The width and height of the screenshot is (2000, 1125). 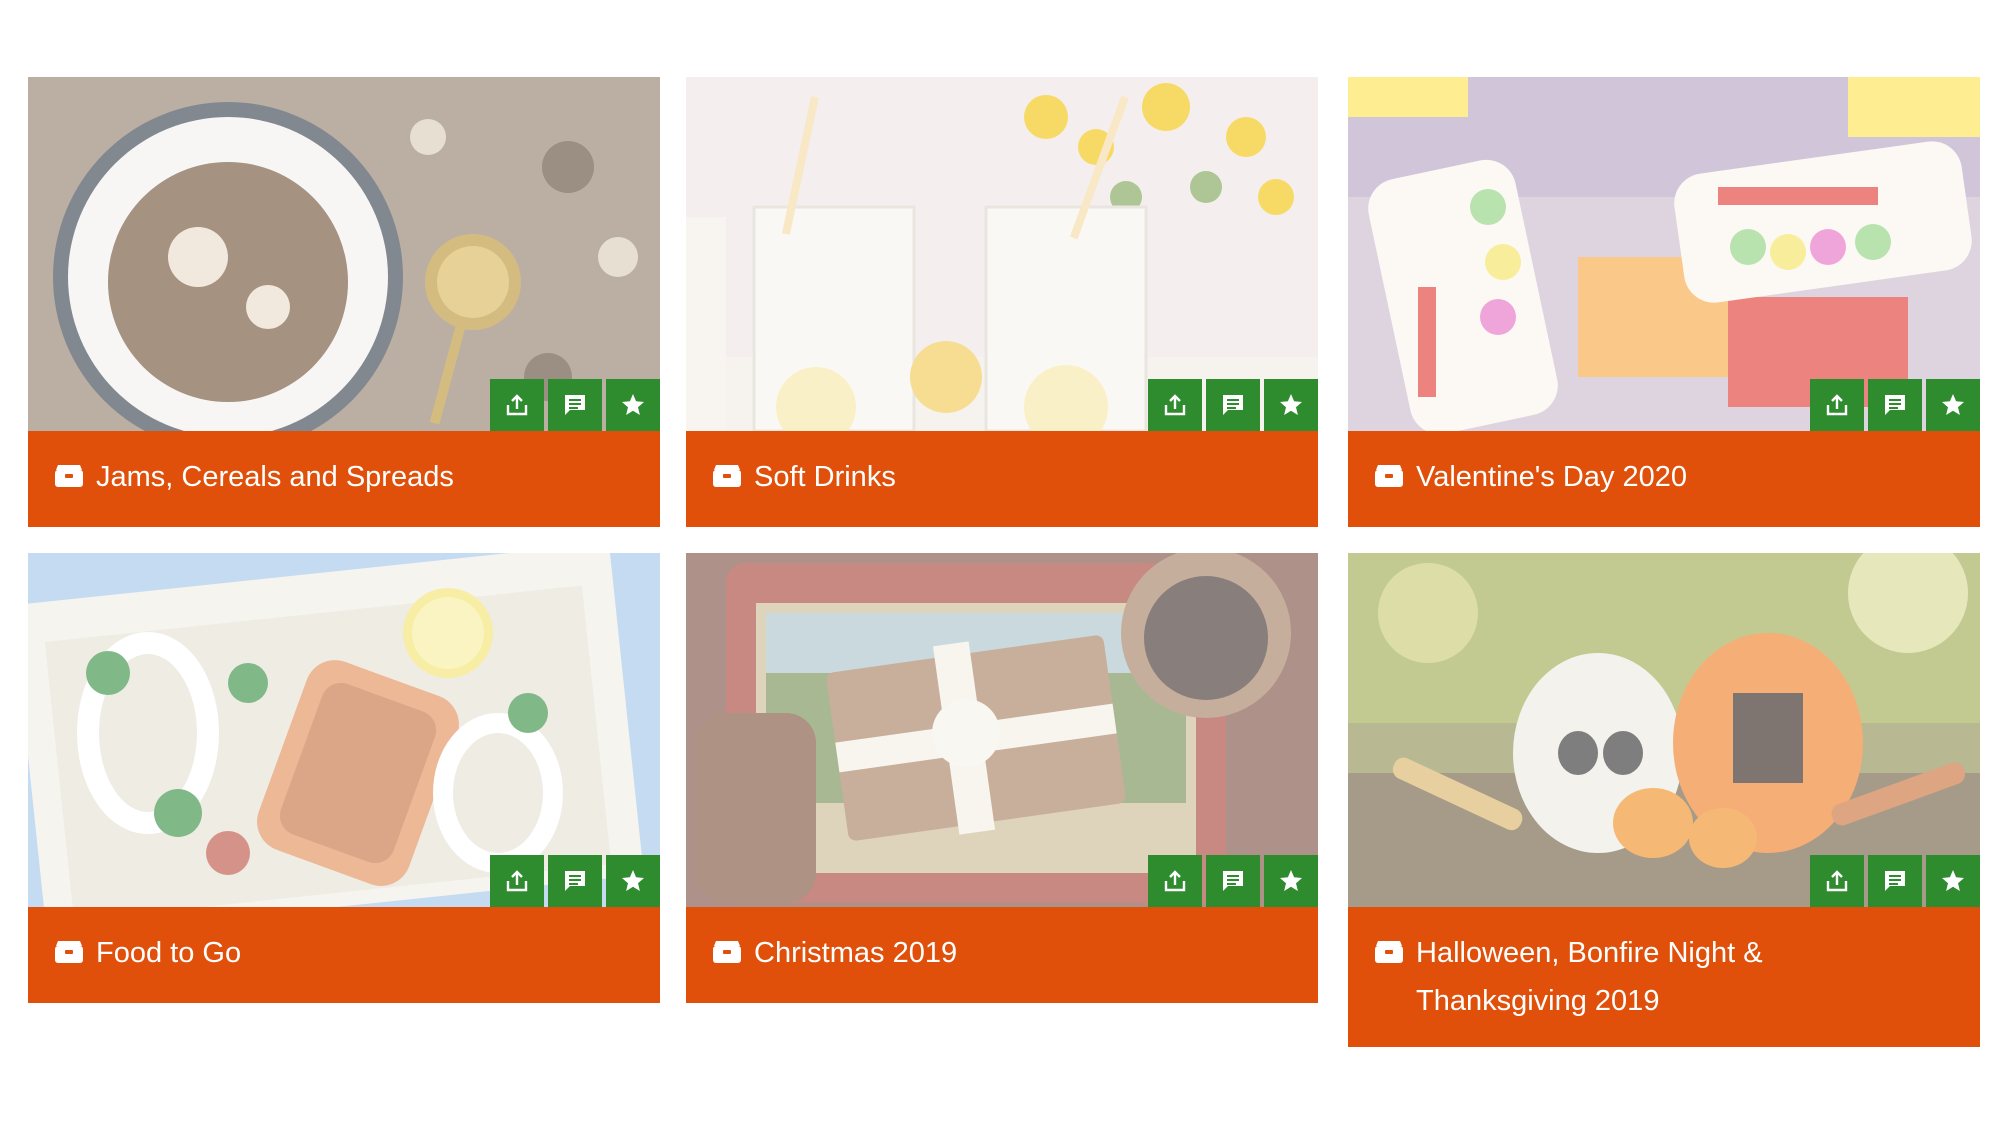 I want to click on love-hearts-sweets-photo, so click(x=1664, y=254).